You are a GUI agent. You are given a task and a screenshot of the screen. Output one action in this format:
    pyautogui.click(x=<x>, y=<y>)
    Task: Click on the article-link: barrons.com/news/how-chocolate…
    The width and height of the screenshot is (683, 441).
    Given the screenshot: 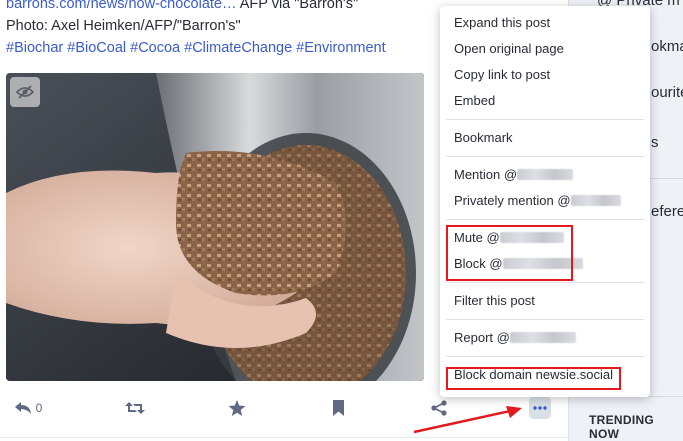 What is the action you would take?
    pyautogui.click(x=121, y=6)
    